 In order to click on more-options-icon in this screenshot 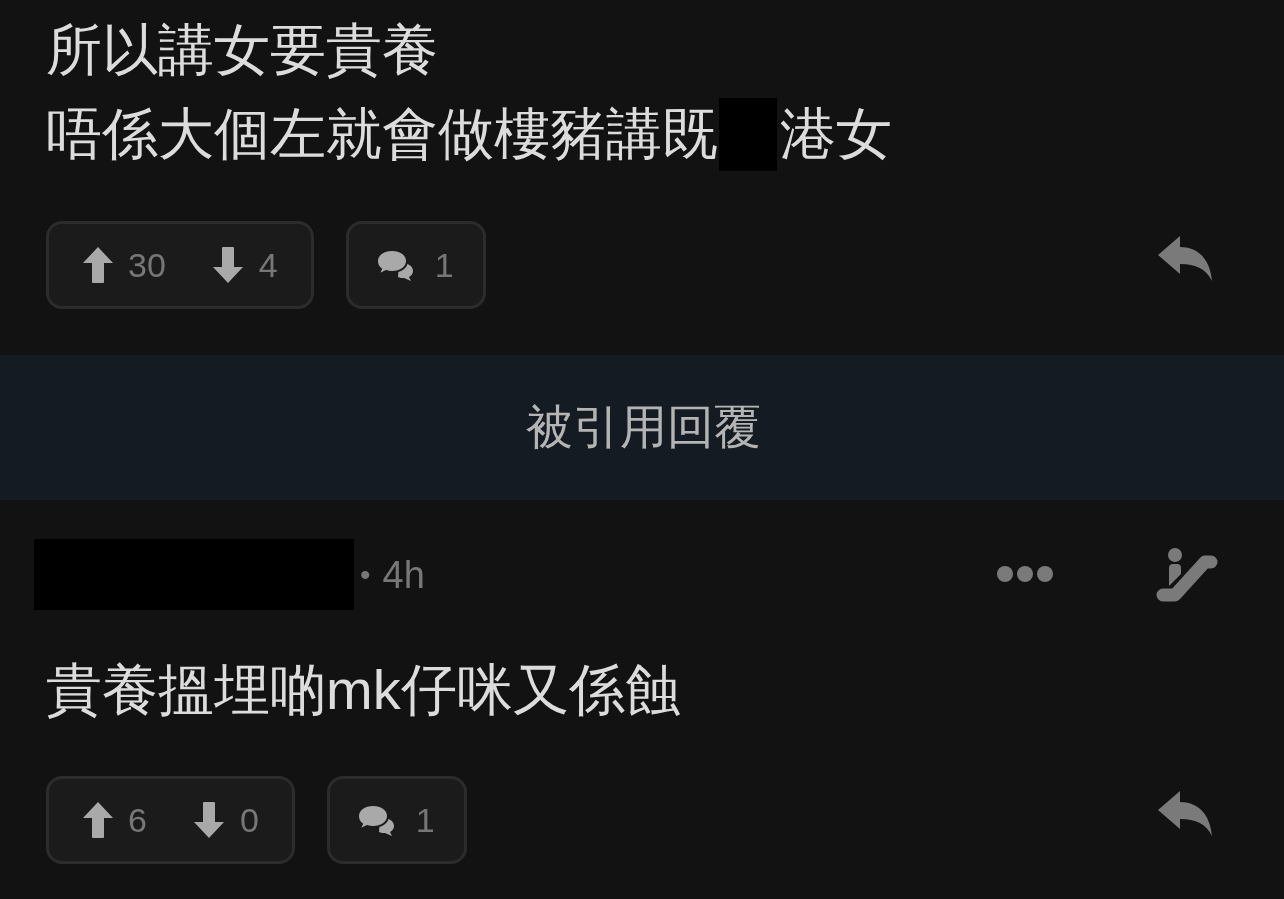, I will do `click(1025, 573)`.